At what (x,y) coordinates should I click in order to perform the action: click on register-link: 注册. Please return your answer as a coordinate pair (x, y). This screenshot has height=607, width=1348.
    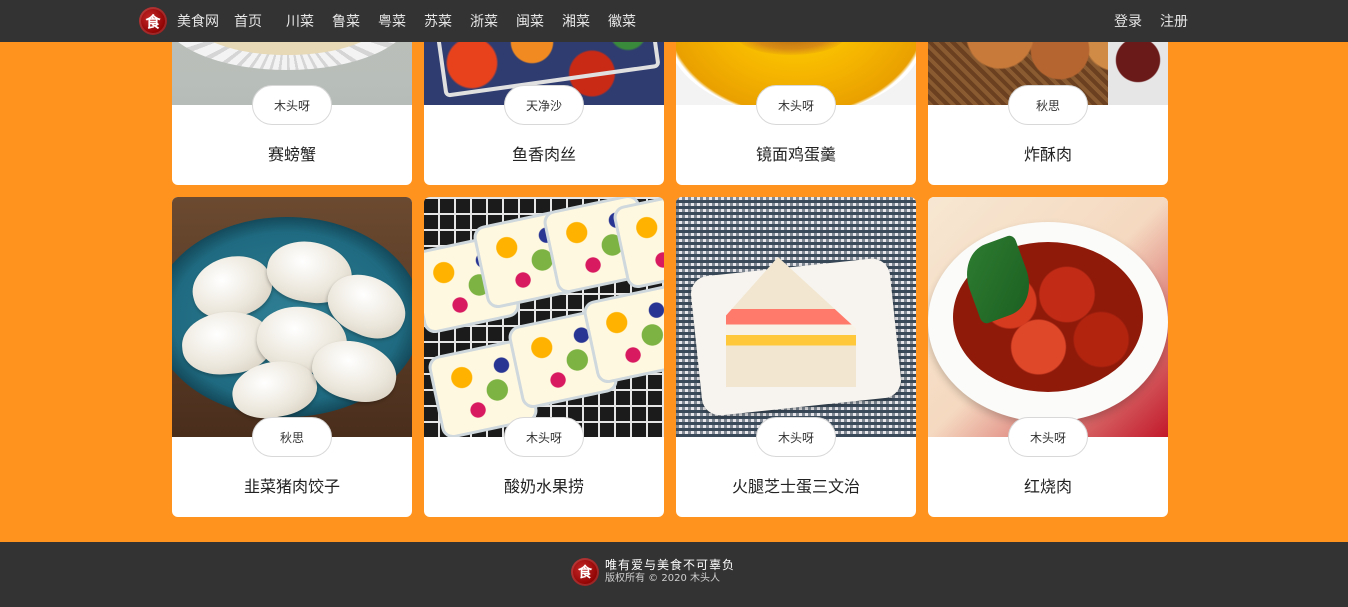
    Looking at the image, I should click on (1174, 21).